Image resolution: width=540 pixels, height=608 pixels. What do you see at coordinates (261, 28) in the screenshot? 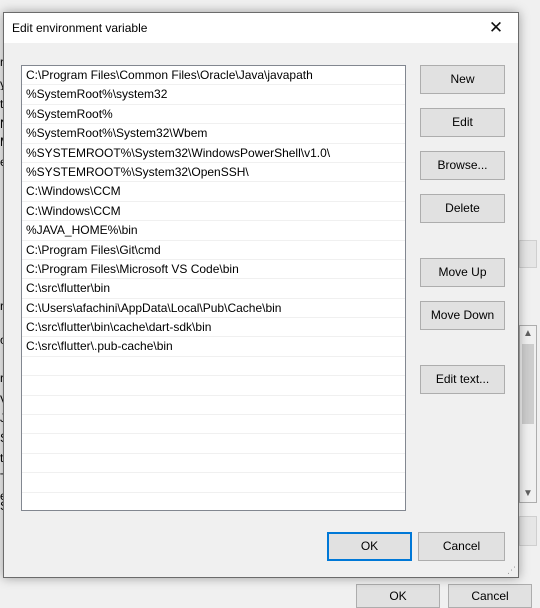
I see `title-bar: Edit environment variable ✕` at bounding box center [261, 28].